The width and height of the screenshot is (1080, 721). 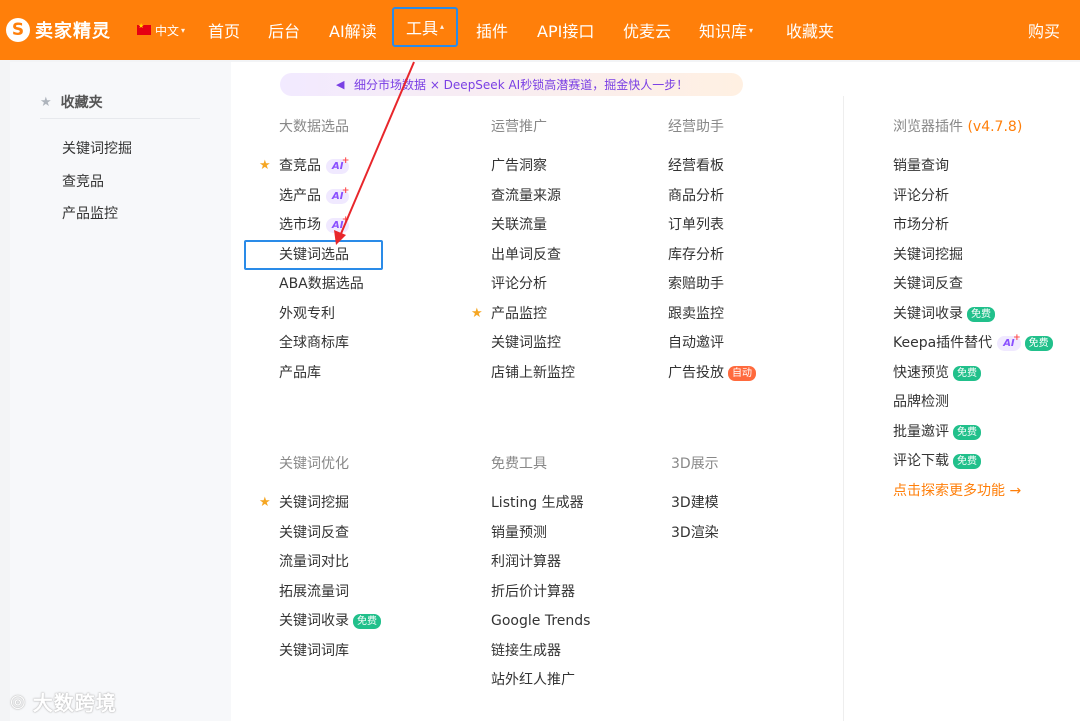 I want to click on menu-item-expand-traffic-word: 拓展流量词, so click(x=314, y=592).